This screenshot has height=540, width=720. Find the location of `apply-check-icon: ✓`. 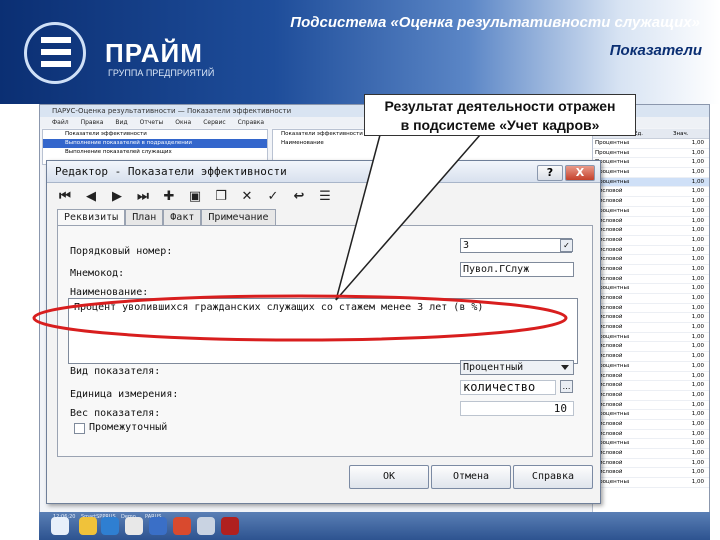

apply-check-icon: ✓ is located at coordinates (273, 197).